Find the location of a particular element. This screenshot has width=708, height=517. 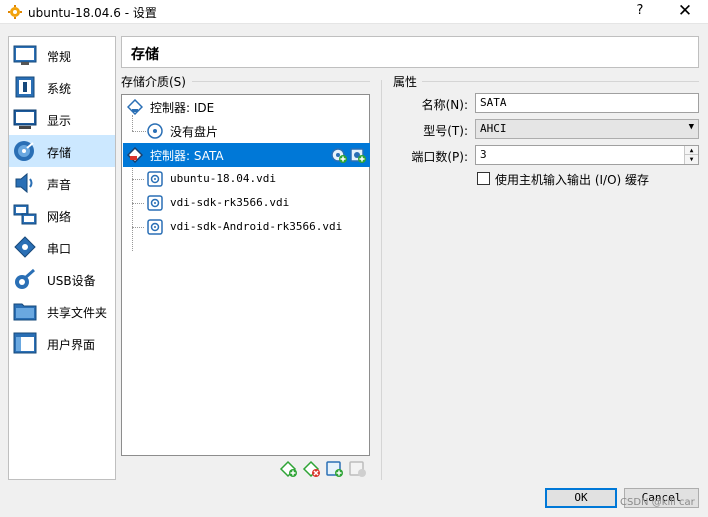

sidebar-item-storage: 存储 is located at coordinates (62, 151).